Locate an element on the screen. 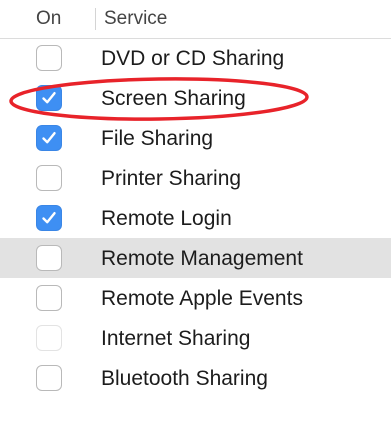 The image size is (391, 440). list-item: Remote Apple Events is located at coordinates (195, 298).